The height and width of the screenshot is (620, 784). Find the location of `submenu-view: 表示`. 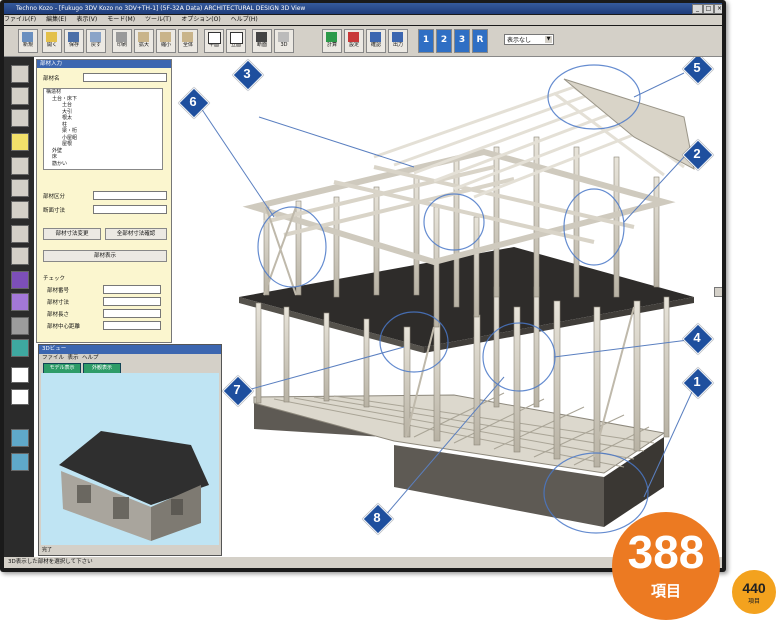

submenu-view: 表示 is located at coordinates (73, 358).